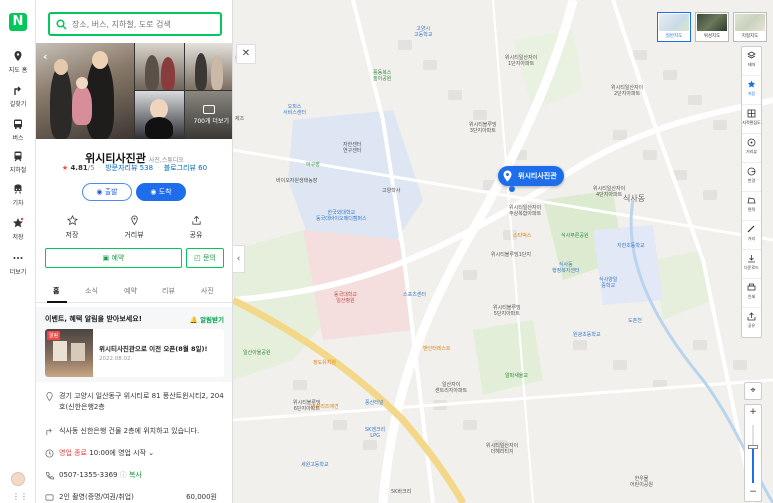 This screenshot has height=503, width=773. Describe the element at coordinates (168, 291) in the screenshot. I see `tab-reviews: 리뷰` at that location.